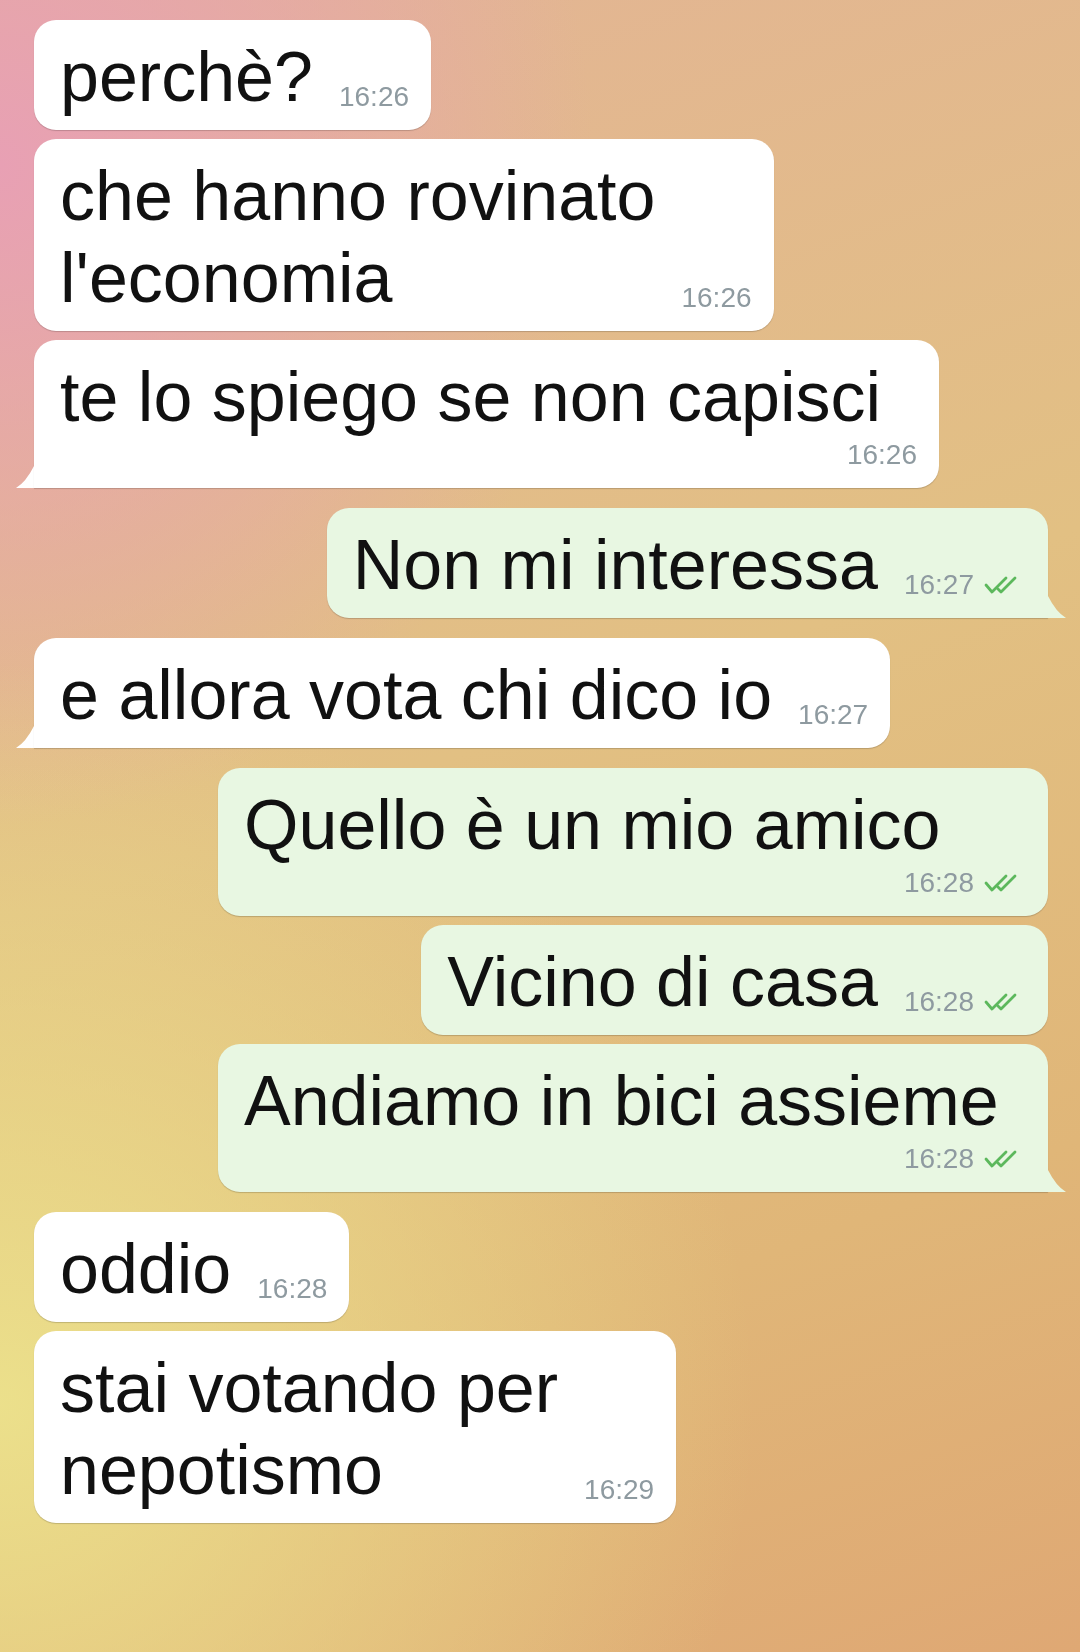 This screenshot has width=1080, height=1652. Describe the element at coordinates (619, 1490) in the screenshot. I see `message-time: 16:29` at that location.